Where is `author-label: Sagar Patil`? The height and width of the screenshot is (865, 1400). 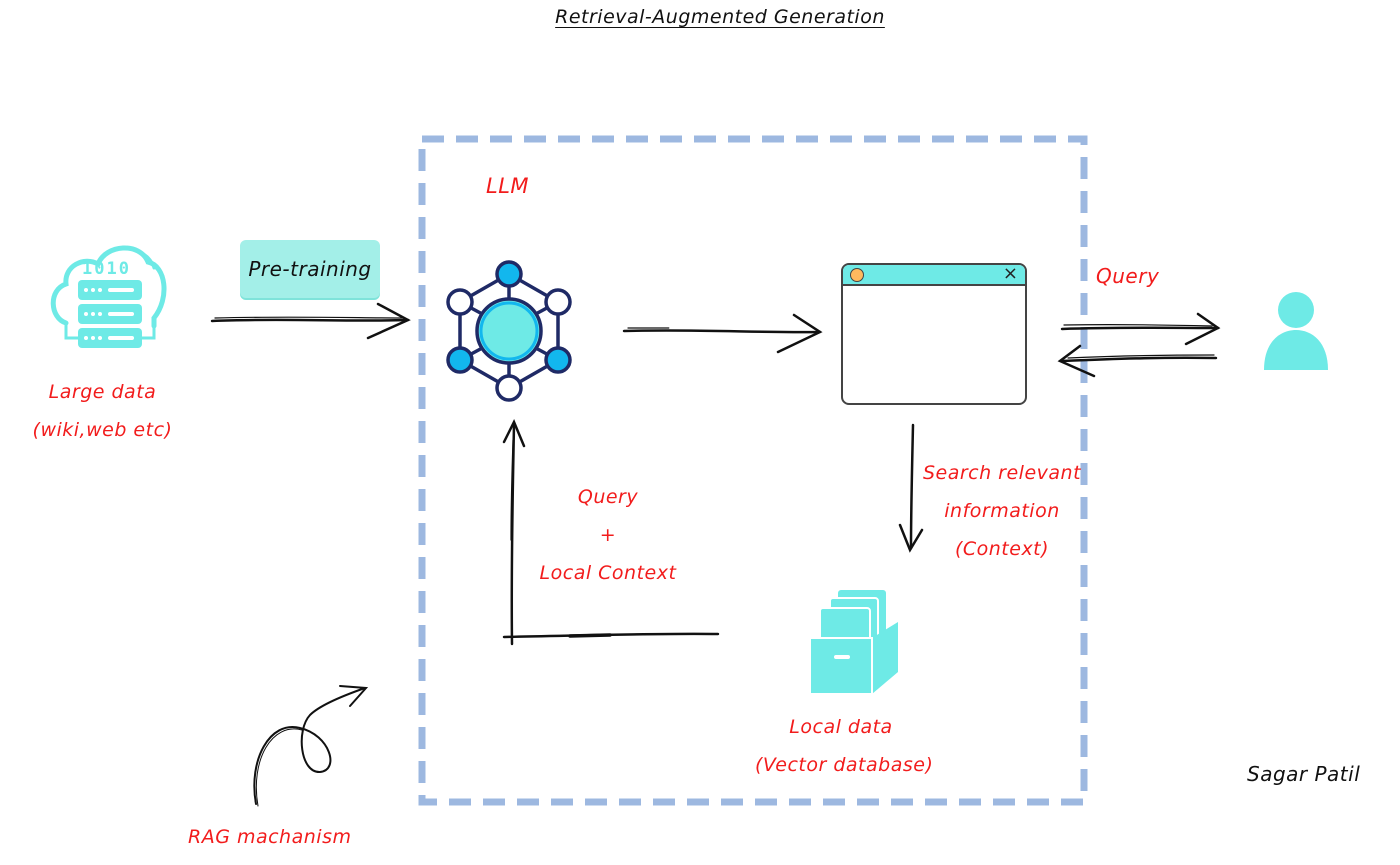
author-label: Sagar Patil is located at coordinates (1304, 774).